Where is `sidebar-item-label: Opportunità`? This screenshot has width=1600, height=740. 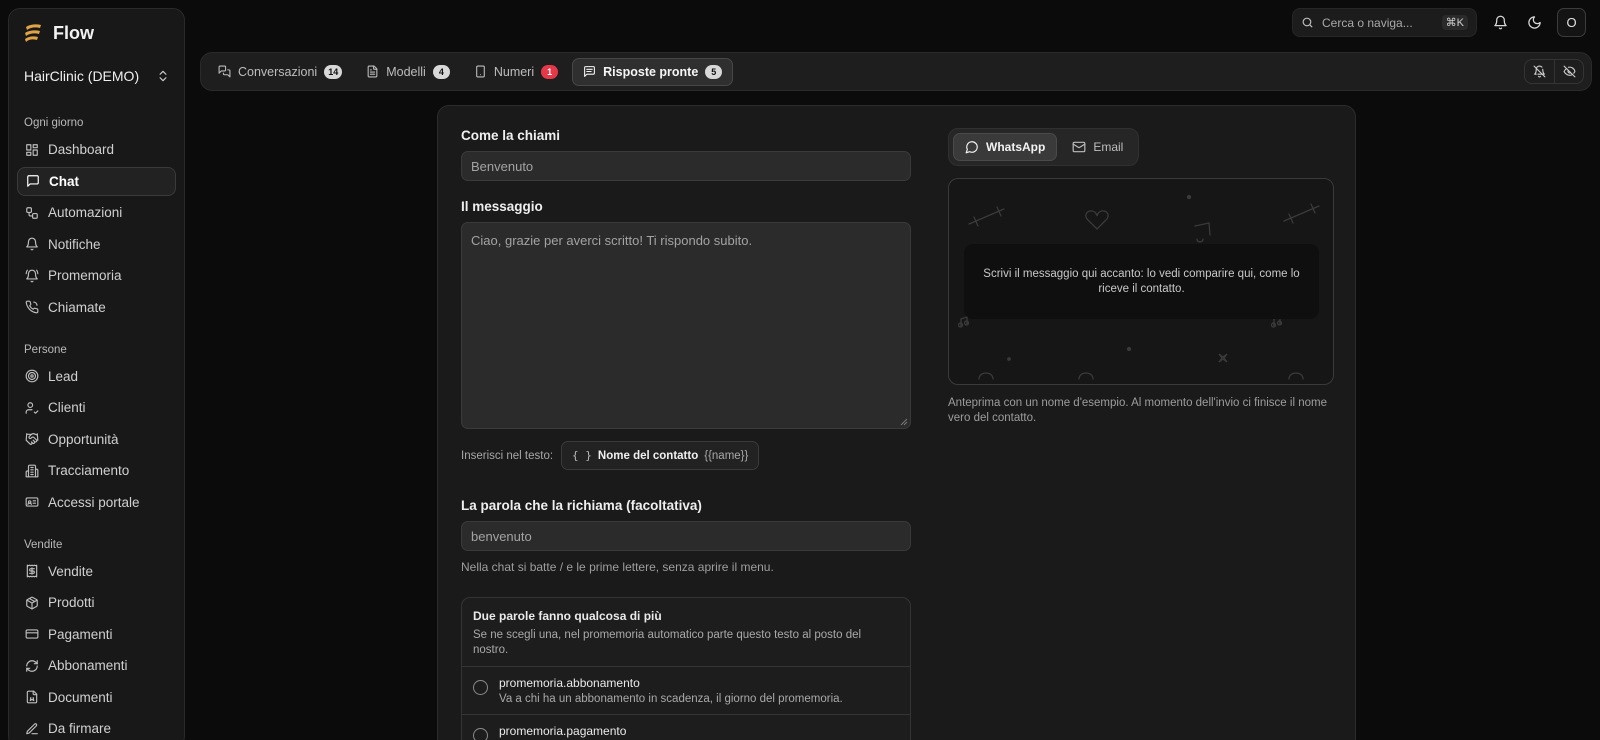 sidebar-item-label: Opportunità is located at coordinates (83, 439).